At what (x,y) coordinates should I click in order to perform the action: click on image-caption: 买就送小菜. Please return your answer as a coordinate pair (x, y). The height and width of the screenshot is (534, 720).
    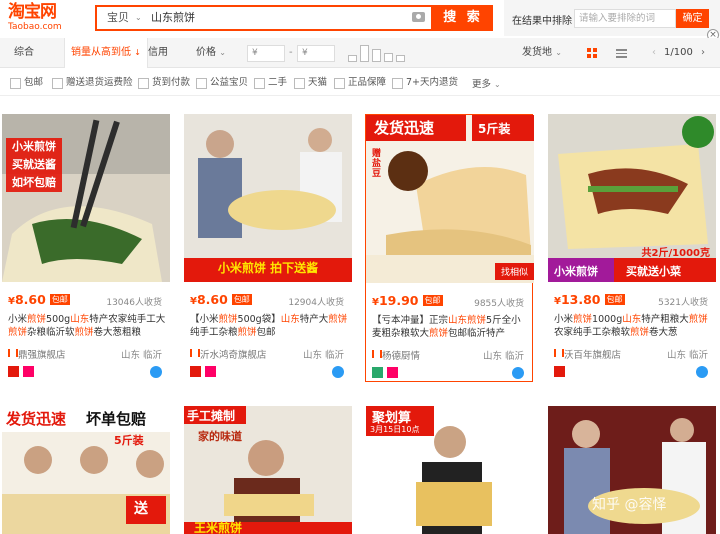
    Looking at the image, I should click on (653, 271).